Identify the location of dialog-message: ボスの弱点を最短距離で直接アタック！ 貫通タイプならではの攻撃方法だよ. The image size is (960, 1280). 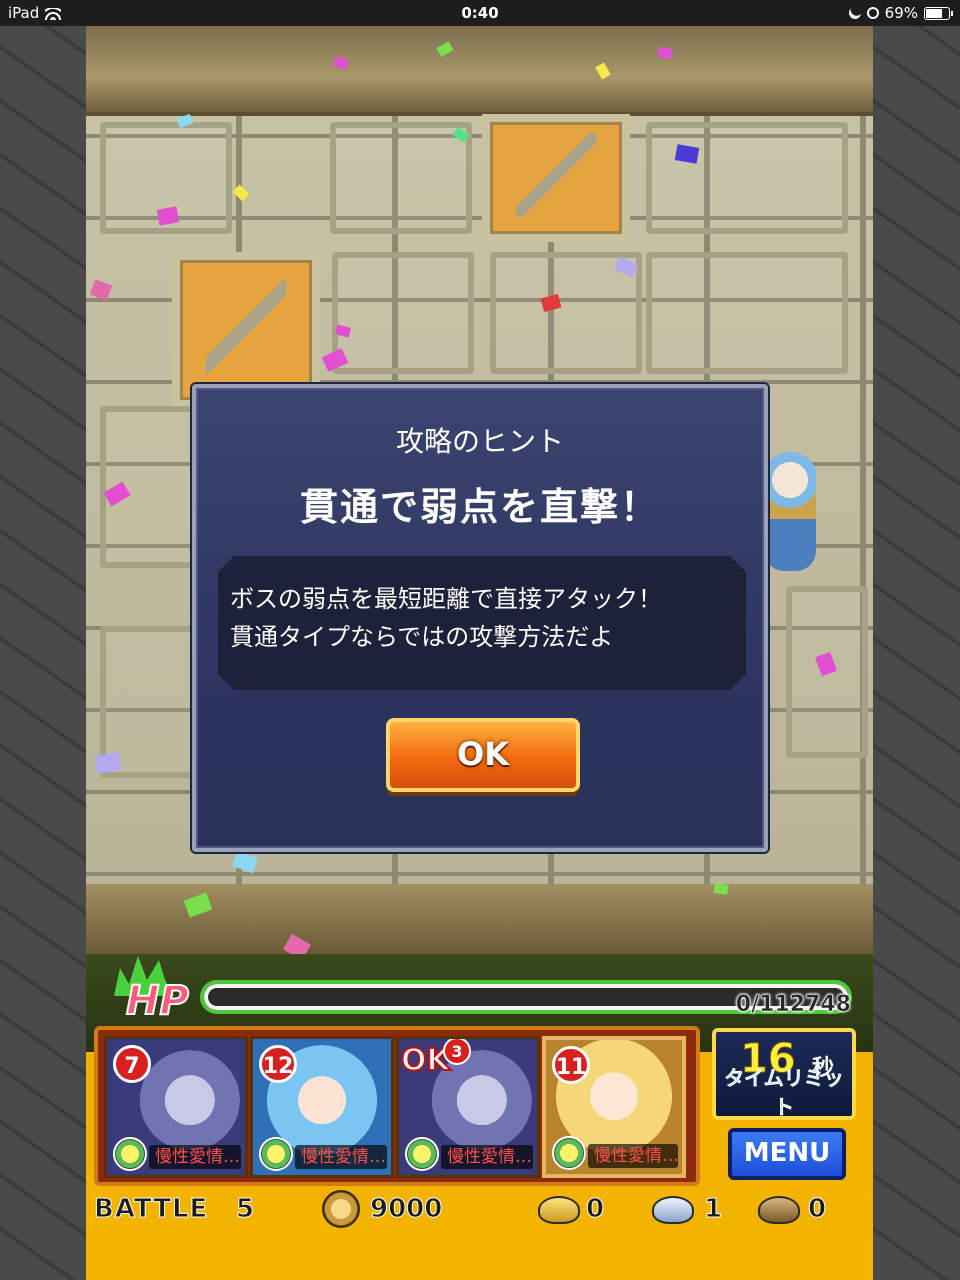
(482, 623).